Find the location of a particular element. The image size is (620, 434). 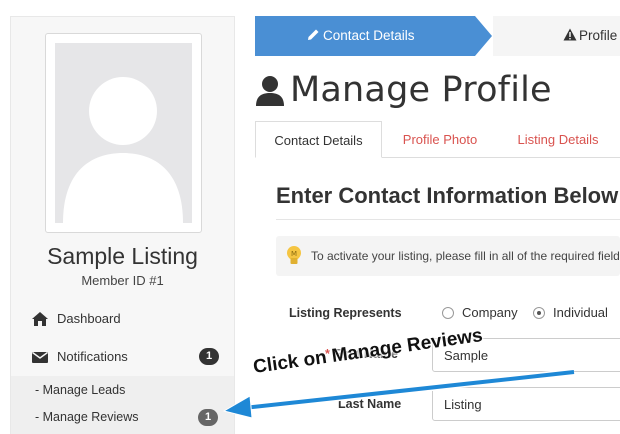

wizard-step-label: Profile is located at coordinates (598, 35).